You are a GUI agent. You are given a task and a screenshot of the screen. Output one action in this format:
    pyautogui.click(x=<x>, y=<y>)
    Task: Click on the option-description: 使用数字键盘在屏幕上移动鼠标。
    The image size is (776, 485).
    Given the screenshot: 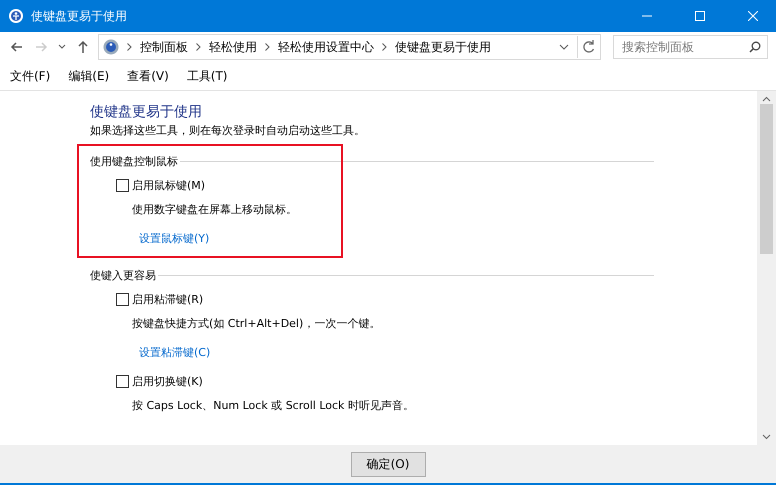 What is the action you would take?
    pyautogui.click(x=215, y=209)
    